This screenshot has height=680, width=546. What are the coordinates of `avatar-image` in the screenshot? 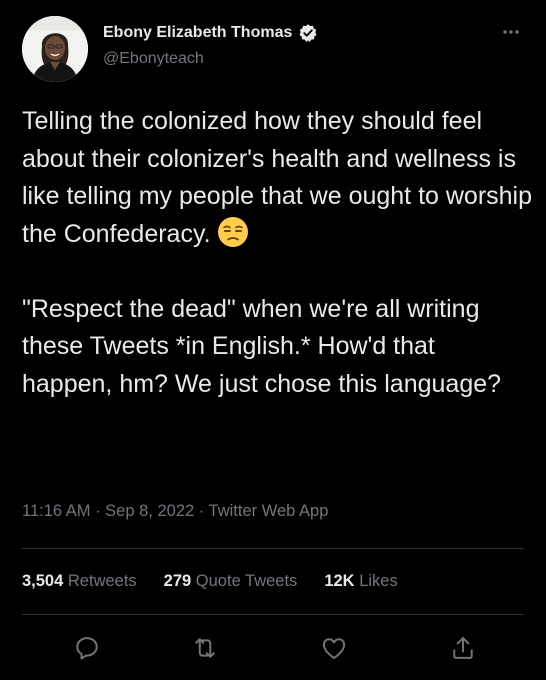 It's located at (55, 49).